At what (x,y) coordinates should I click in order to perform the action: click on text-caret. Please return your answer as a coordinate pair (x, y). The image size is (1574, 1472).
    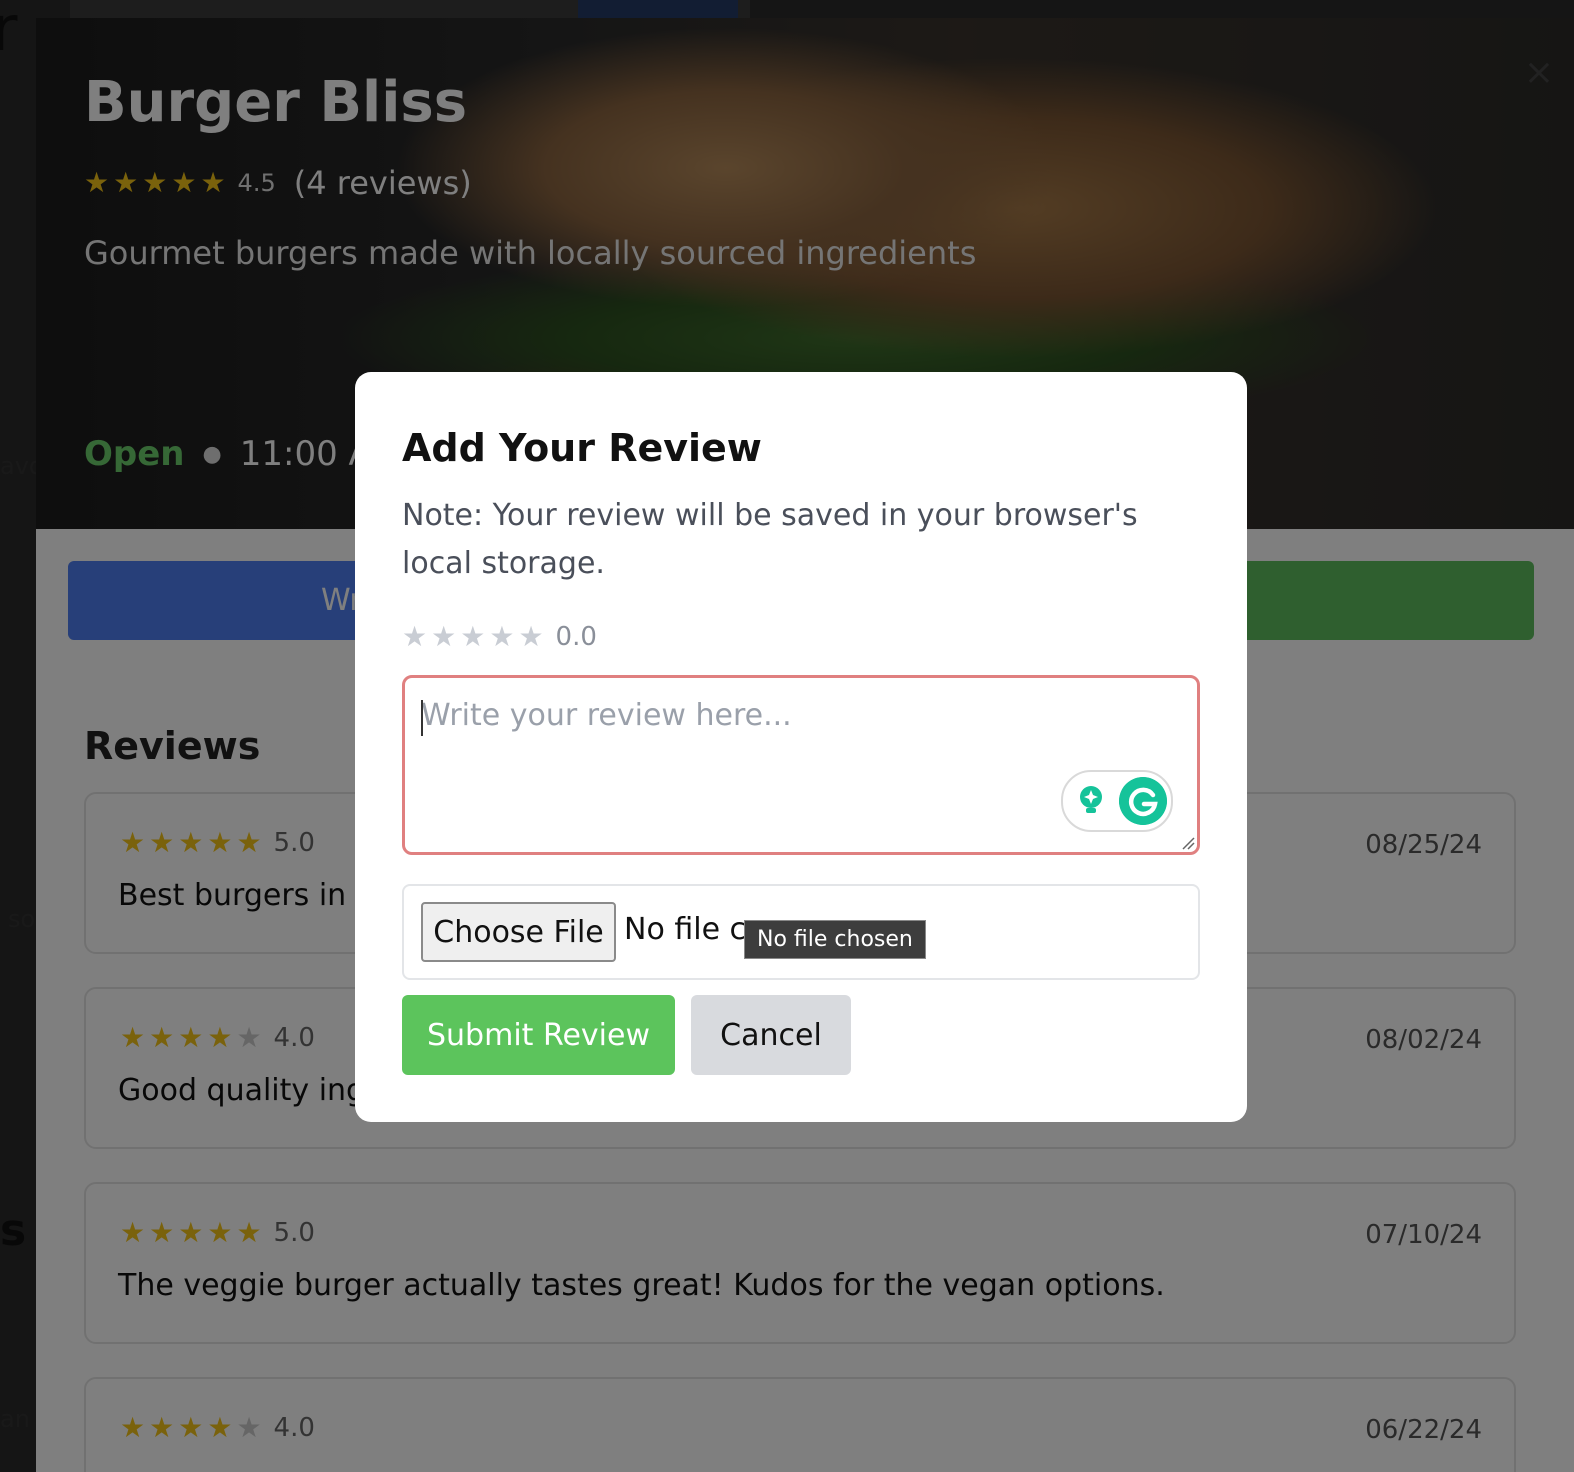
    Looking at the image, I should click on (422, 718).